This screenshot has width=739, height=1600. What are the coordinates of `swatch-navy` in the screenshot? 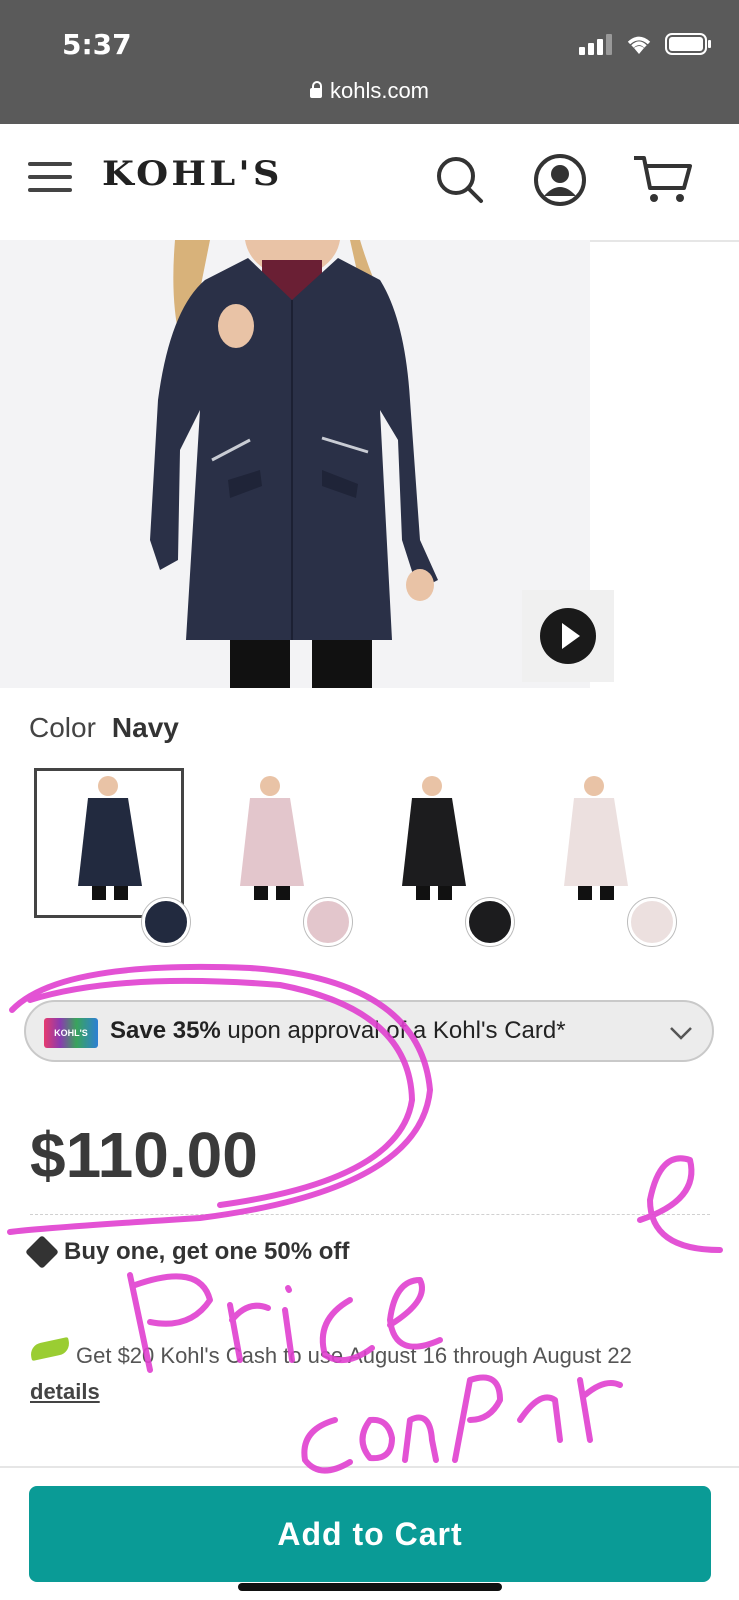 It's located at (112, 857).